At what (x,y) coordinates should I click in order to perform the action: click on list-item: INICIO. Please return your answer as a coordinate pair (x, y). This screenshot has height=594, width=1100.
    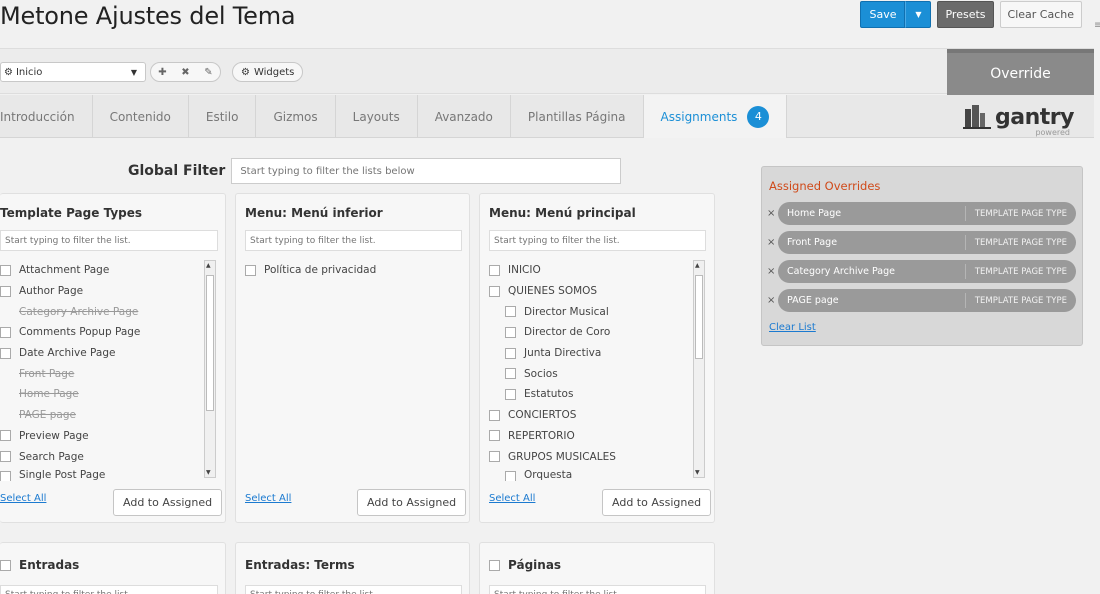
    Looking at the image, I should click on (552, 270).